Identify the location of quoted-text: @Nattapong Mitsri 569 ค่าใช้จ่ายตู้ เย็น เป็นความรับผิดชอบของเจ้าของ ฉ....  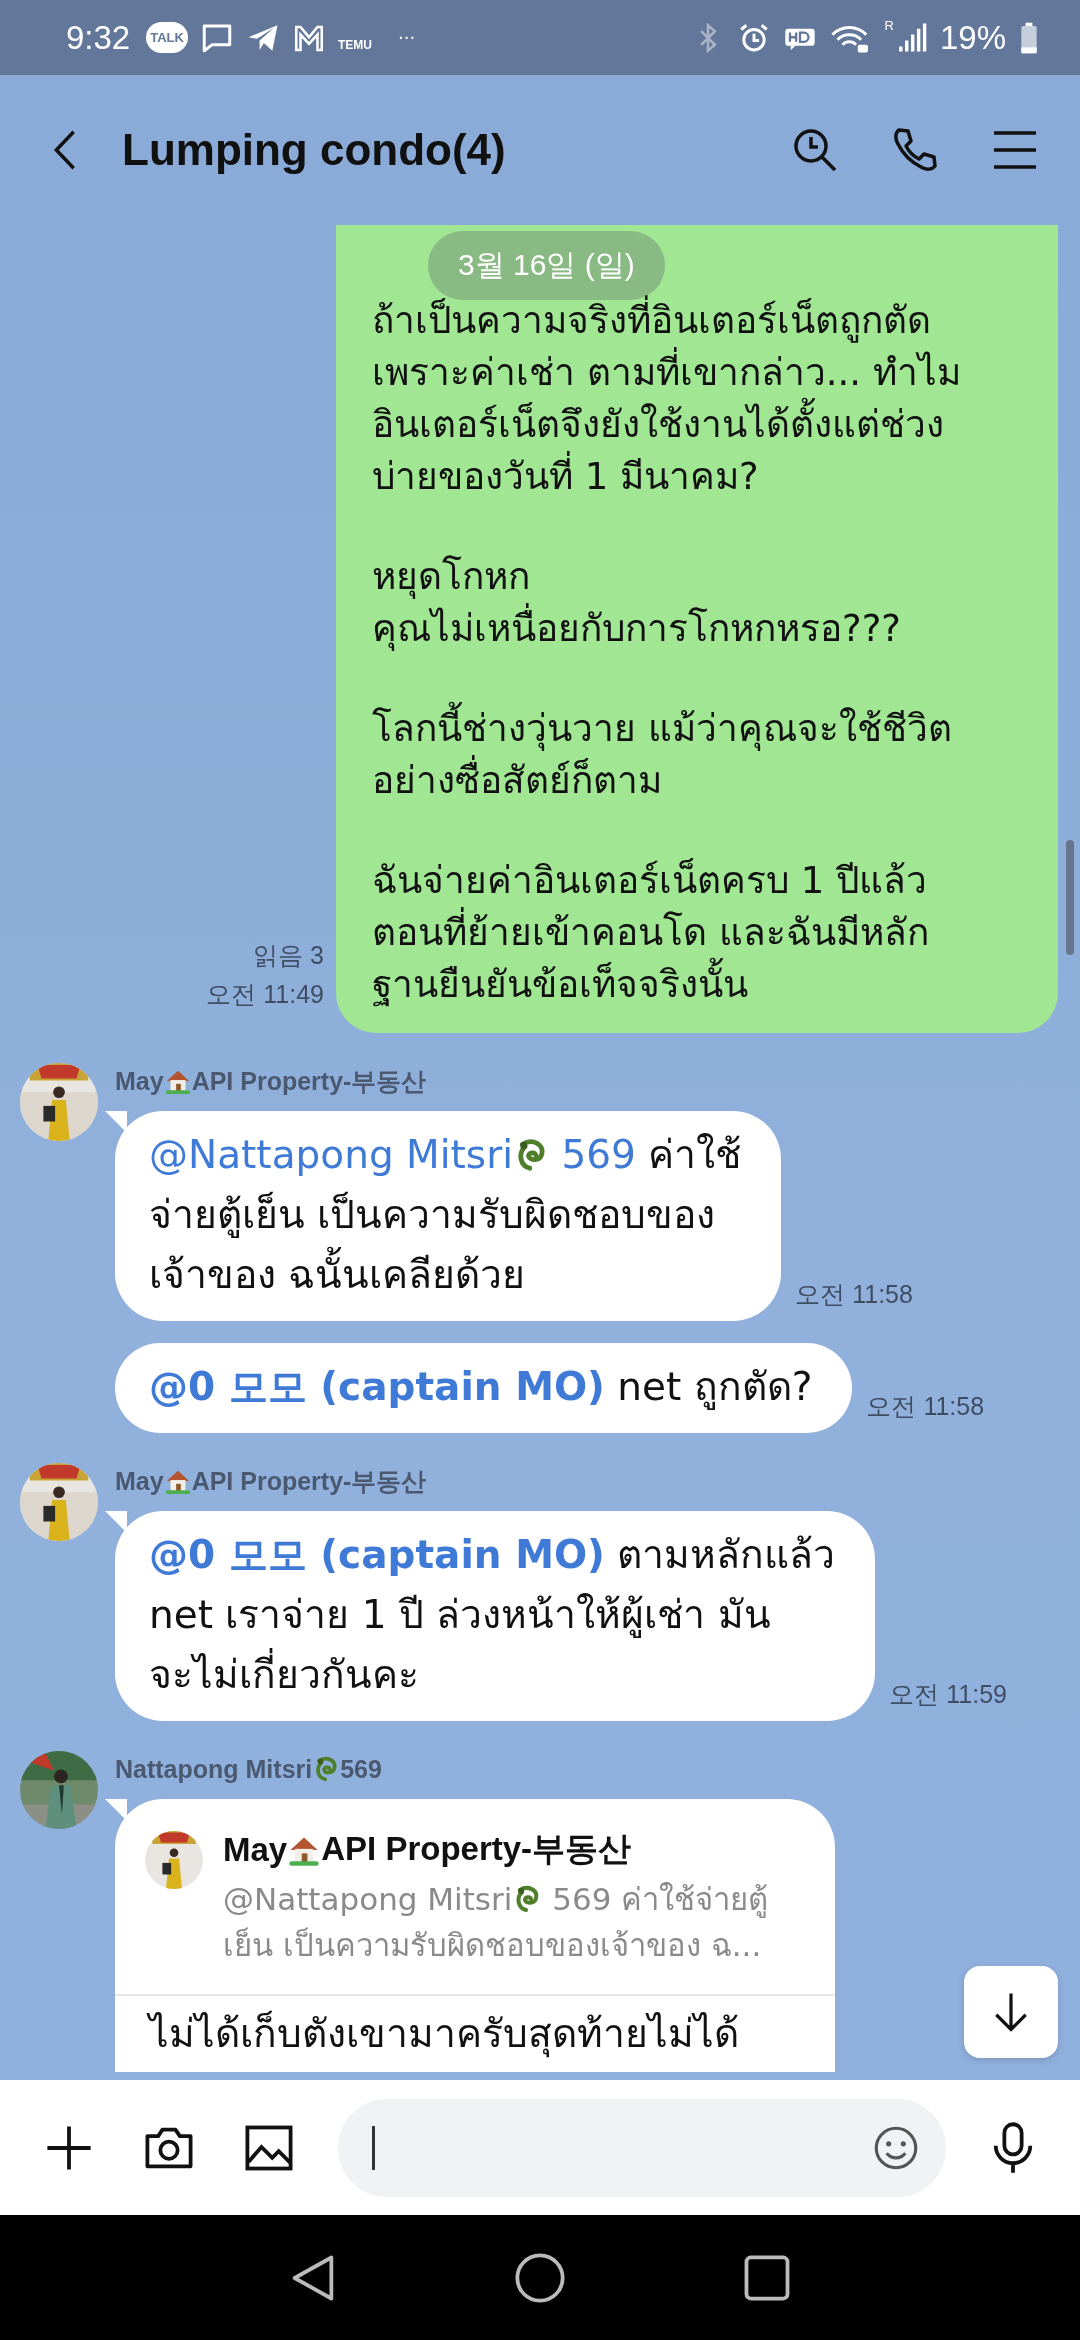
(496, 1922).